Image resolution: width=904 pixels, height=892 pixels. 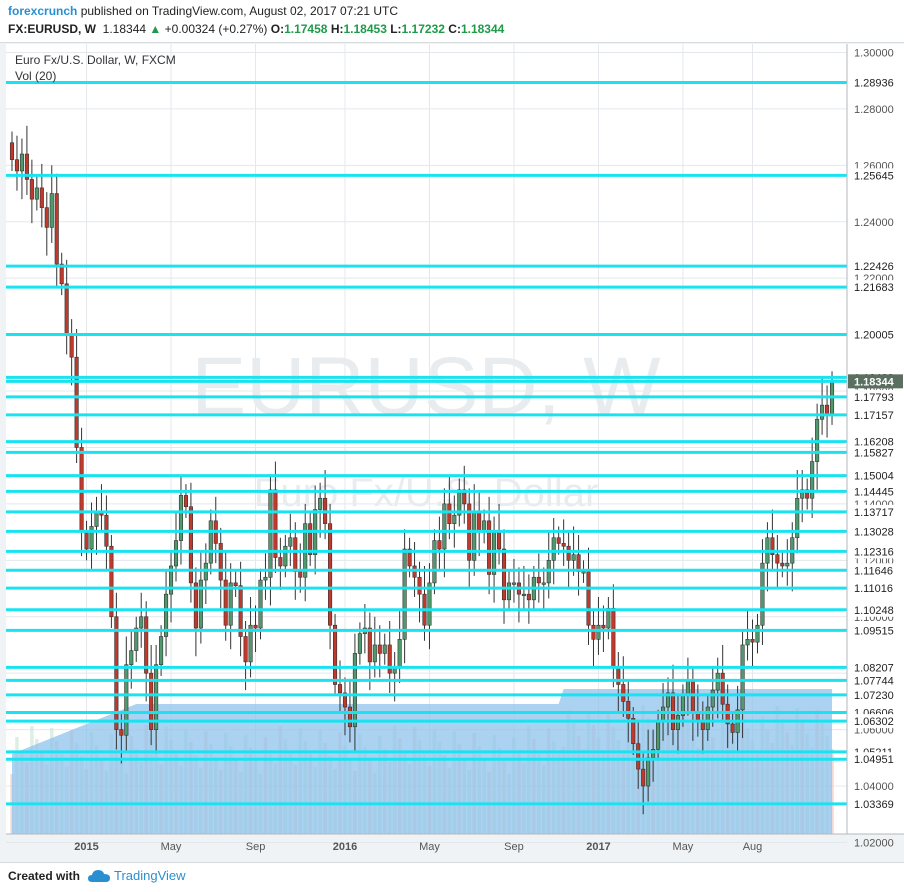 I want to click on high-label: H:, so click(x=337, y=29).